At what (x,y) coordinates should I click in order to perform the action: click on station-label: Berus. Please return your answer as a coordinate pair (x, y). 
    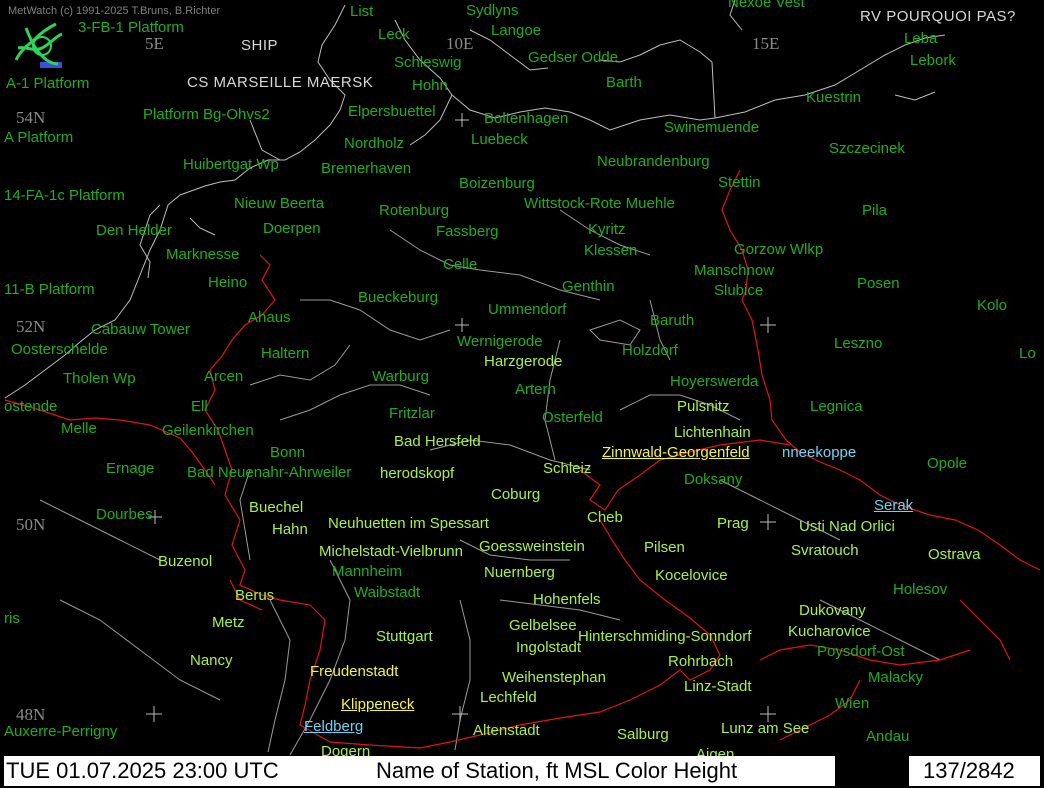
    Looking at the image, I should click on (254, 595).